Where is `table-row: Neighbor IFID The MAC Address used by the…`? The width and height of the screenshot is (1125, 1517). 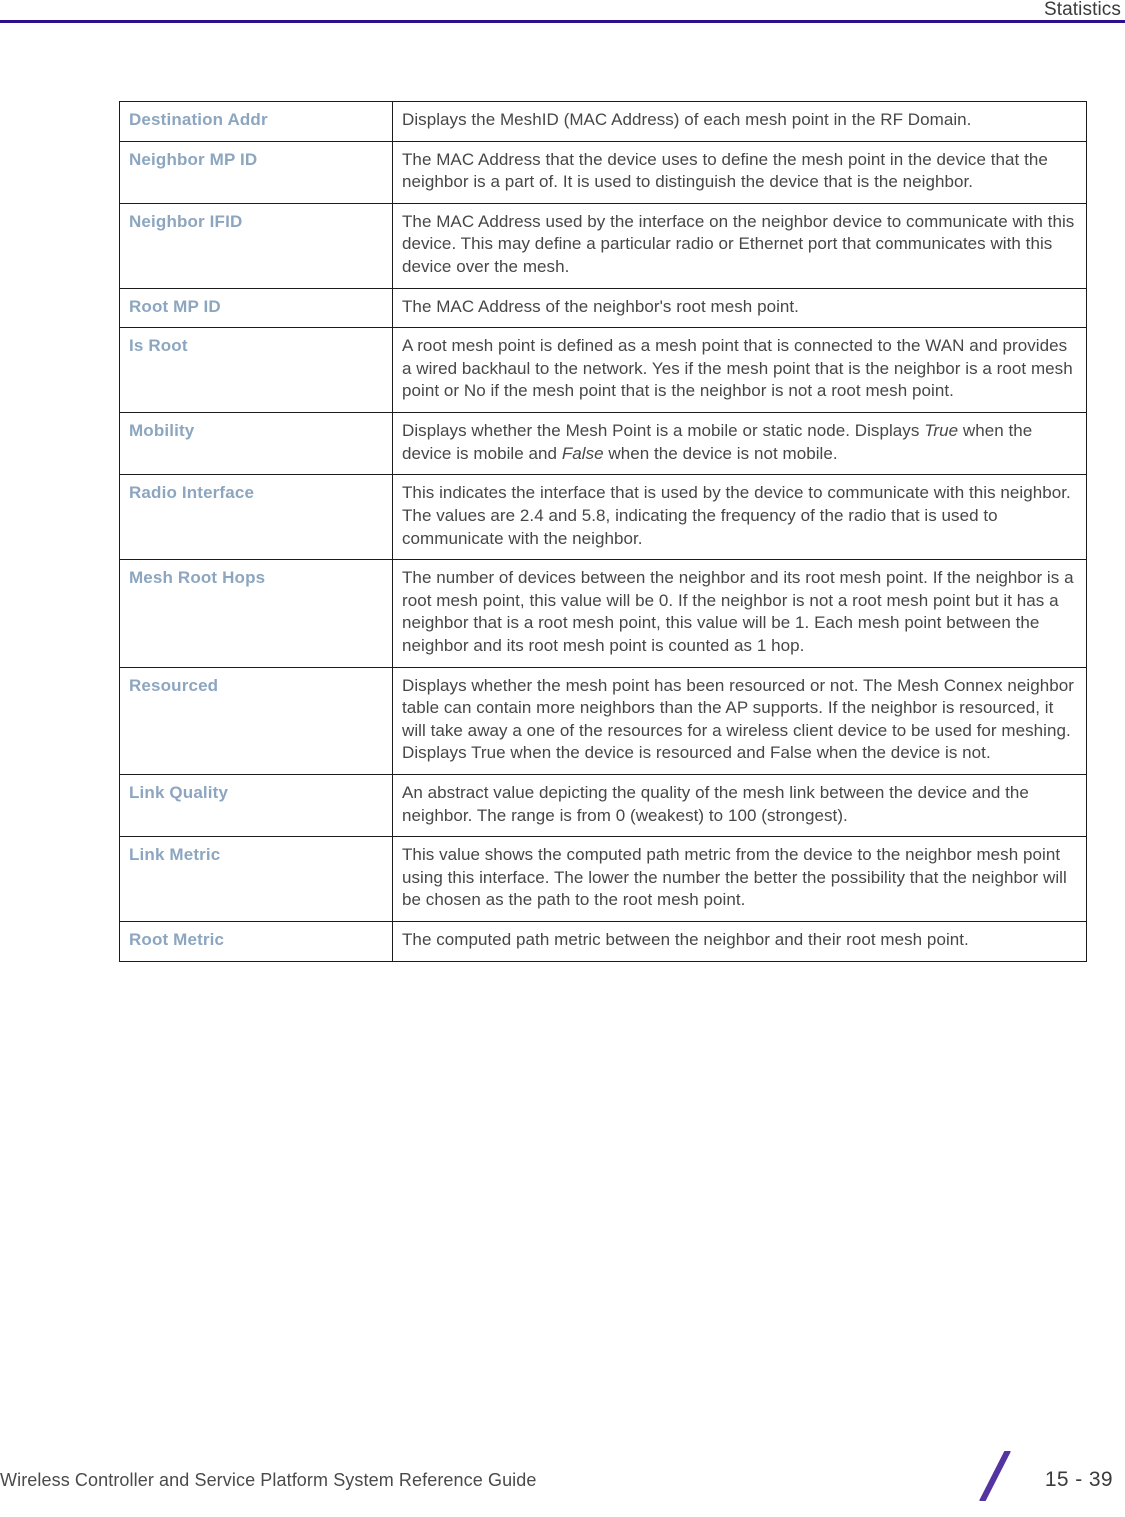
table-row: Neighbor IFID The MAC Address used by the… is located at coordinates (603, 245).